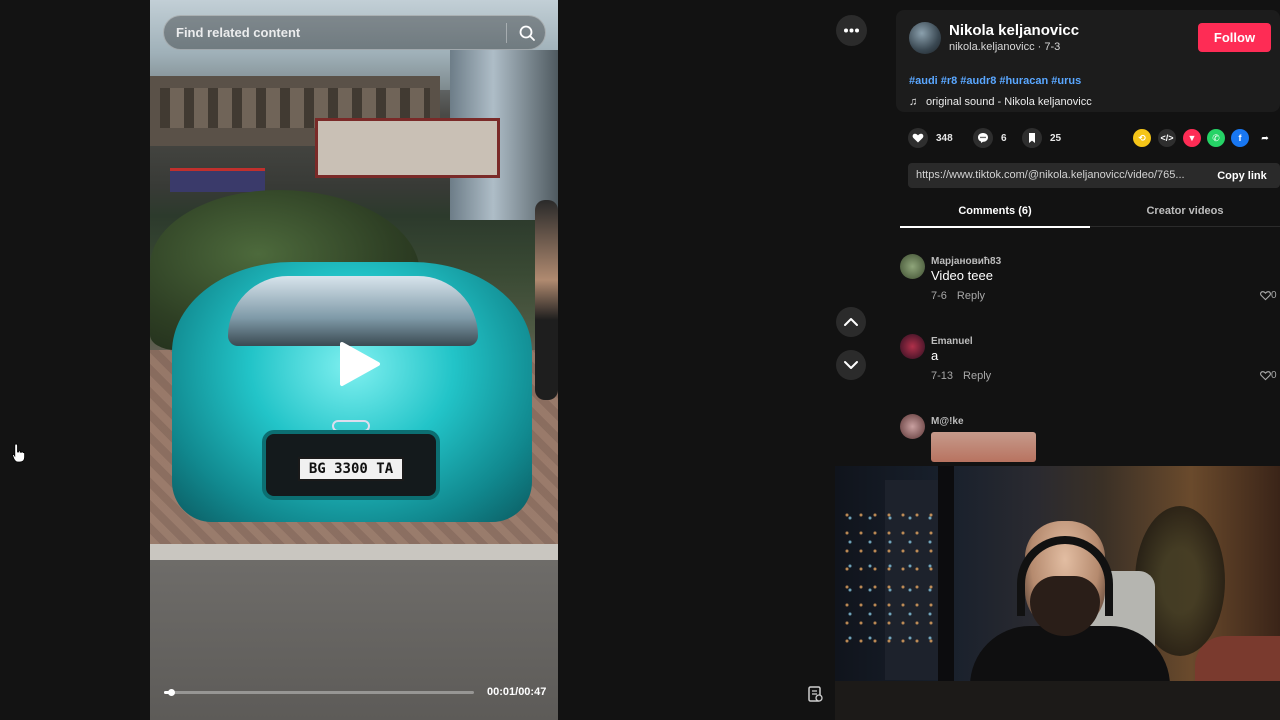  Describe the element at coordinates (995, 212) in the screenshot. I see `tab-comments: Comments (6)` at that location.